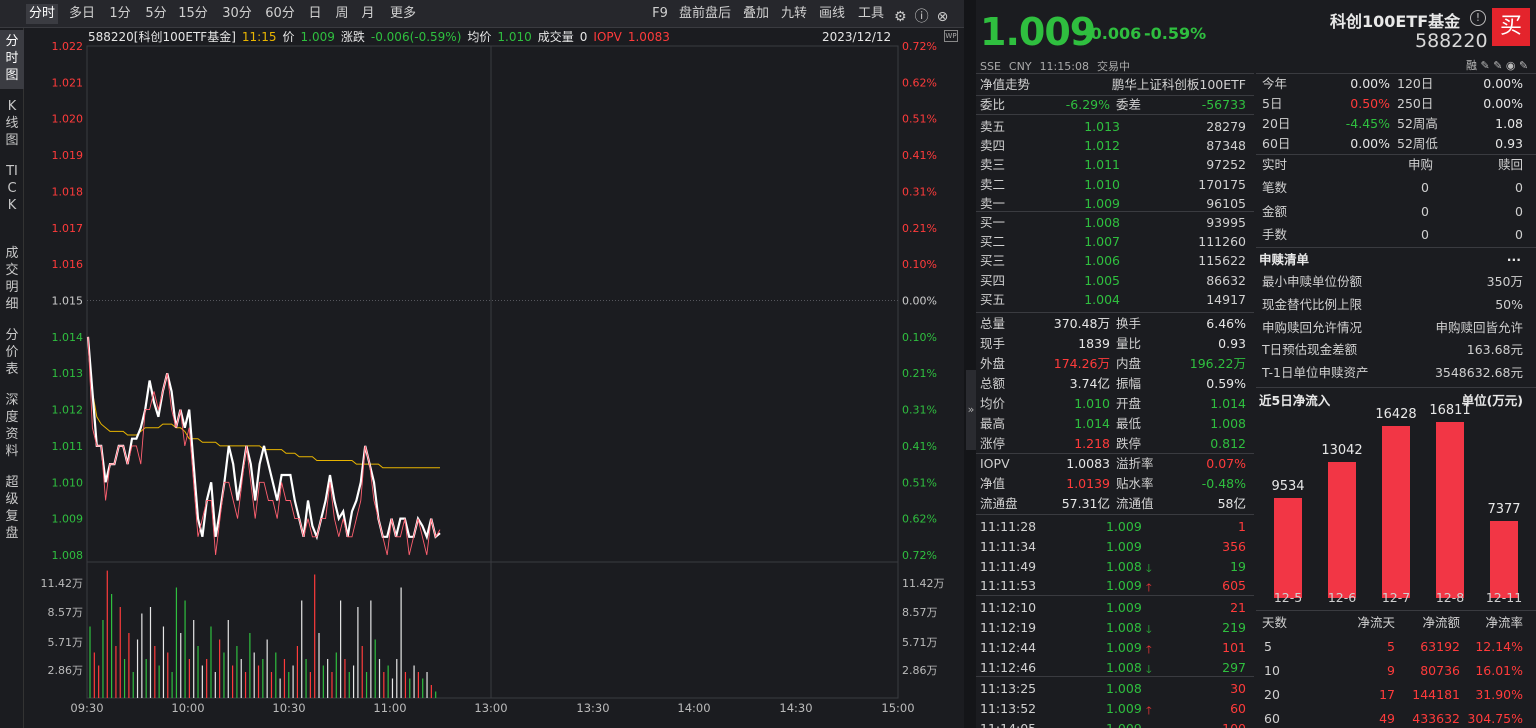  I want to click on toolbar-tool-2: 叠加, so click(756, 14).